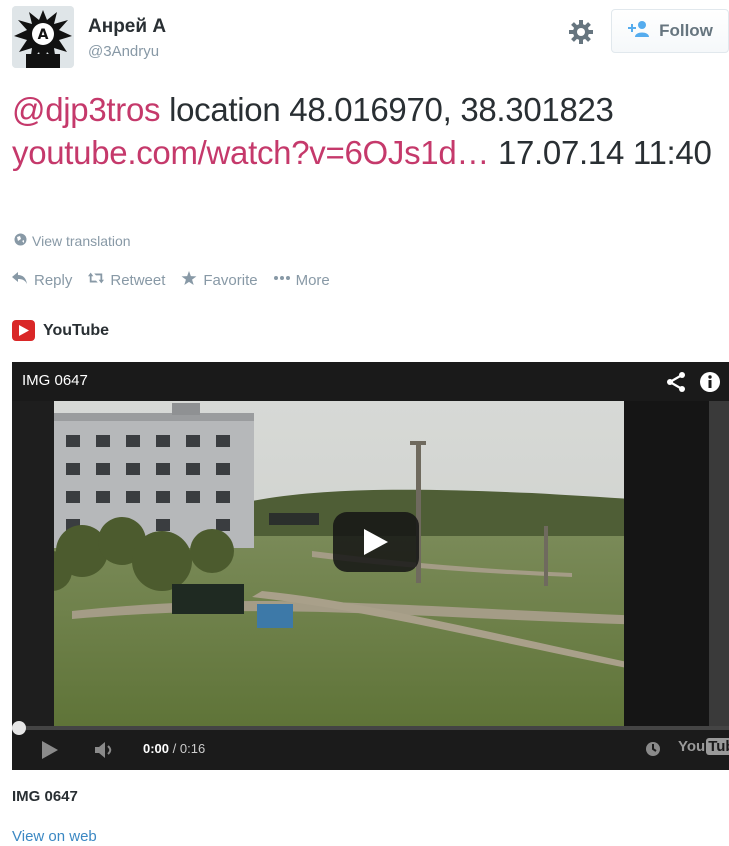 This screenshot has height=846, width=729. I want to click on follow-label: Follow, so click(686, 30).